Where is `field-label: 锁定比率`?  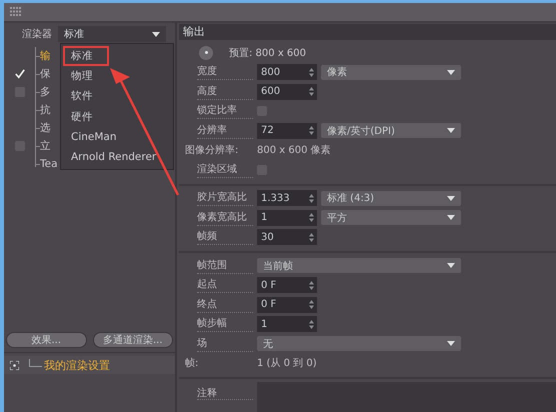
field-label: 锁定比率 is located at coordinates (225, 111).